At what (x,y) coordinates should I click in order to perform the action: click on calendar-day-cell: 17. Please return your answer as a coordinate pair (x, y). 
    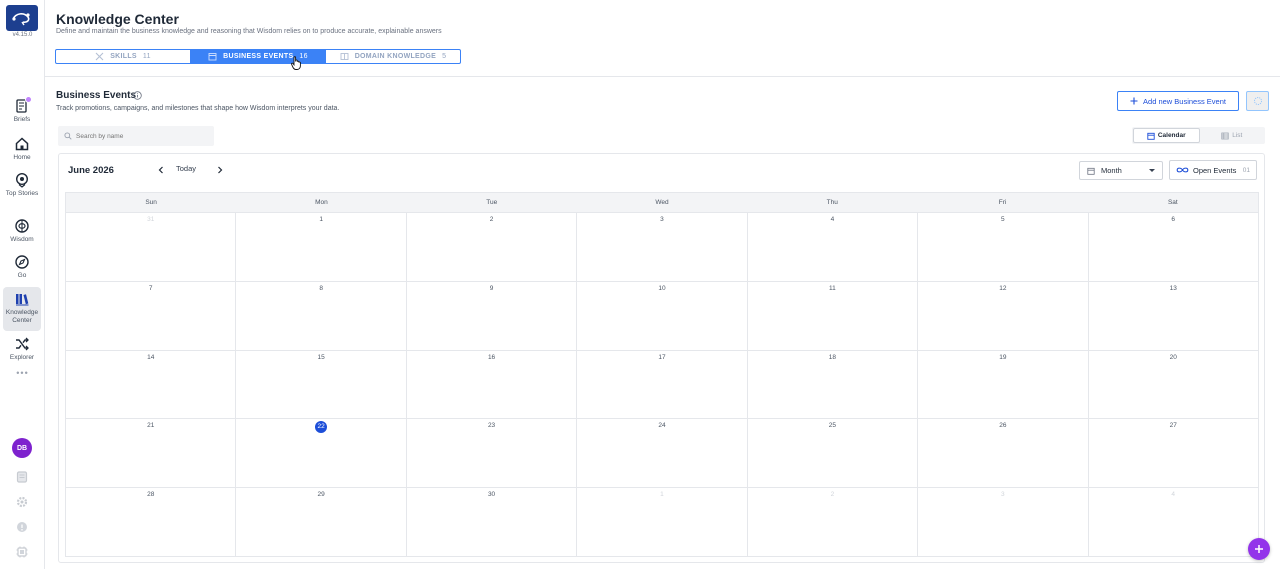
    Looking at the image, I should click on (662, 384).